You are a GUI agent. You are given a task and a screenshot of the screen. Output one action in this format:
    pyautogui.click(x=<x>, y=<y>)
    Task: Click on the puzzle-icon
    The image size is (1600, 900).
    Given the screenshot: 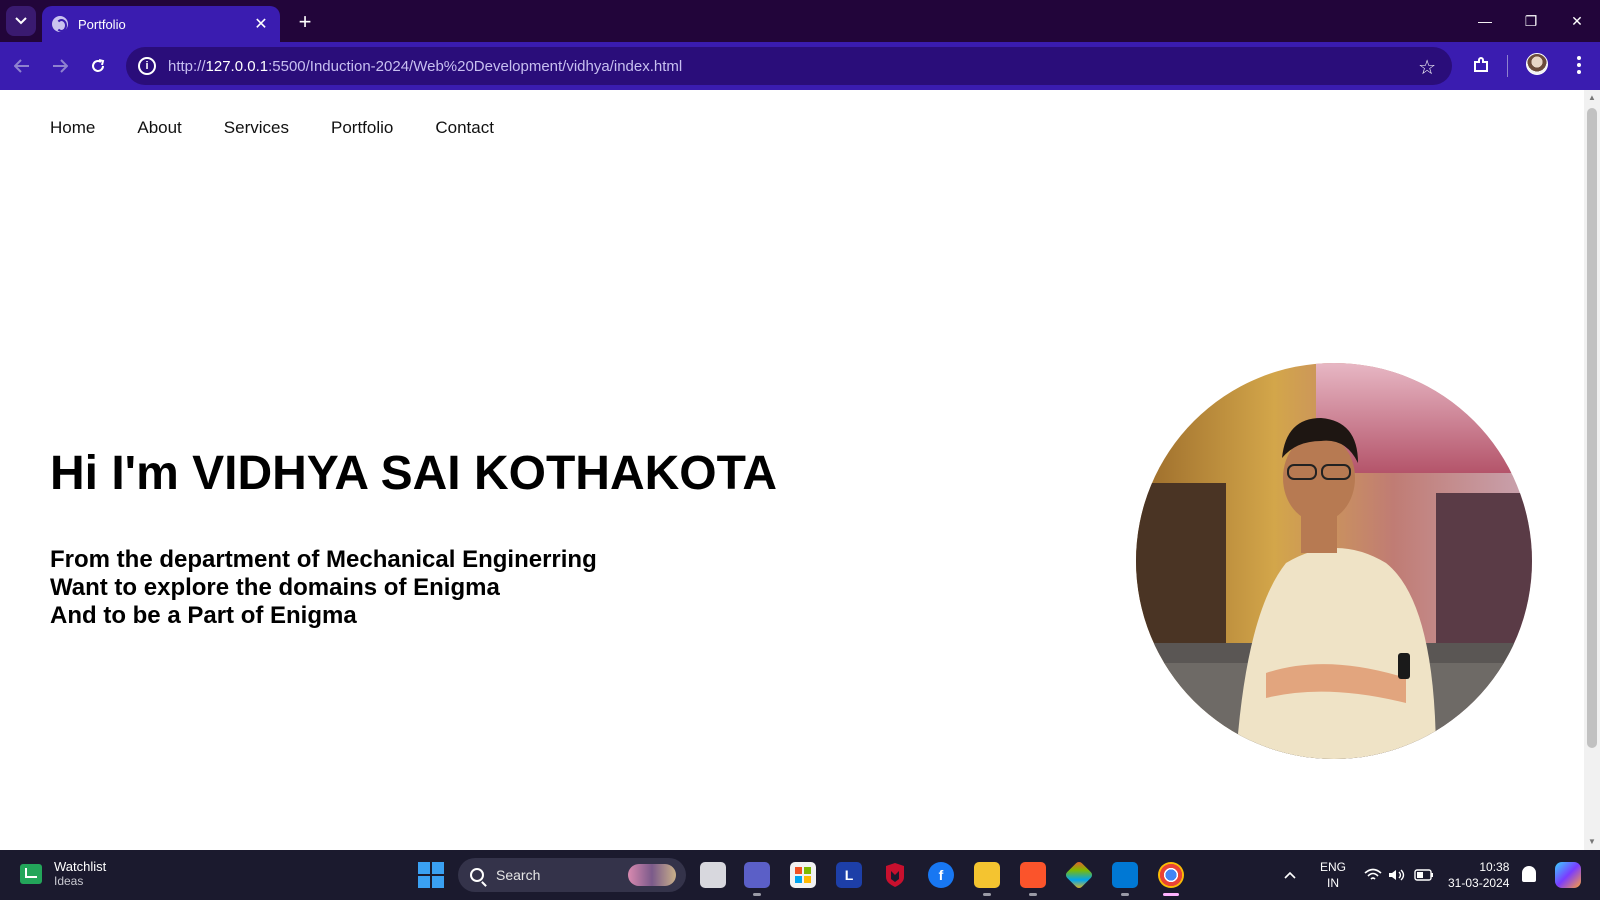 What is the action you would take?
    pyautogui.click(x=1481, y=64)
    